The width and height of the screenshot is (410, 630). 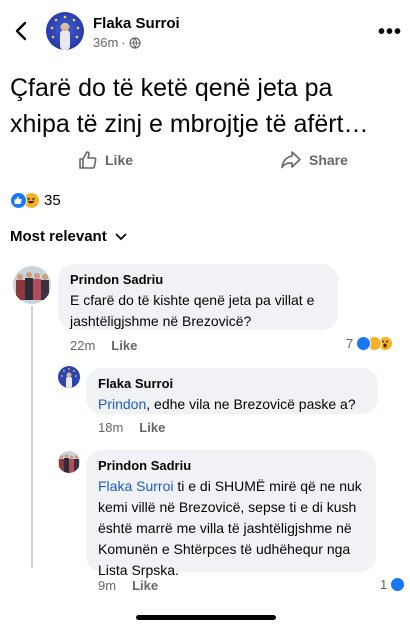 I want to click on share-button: Share, so click(x=314, y=160).